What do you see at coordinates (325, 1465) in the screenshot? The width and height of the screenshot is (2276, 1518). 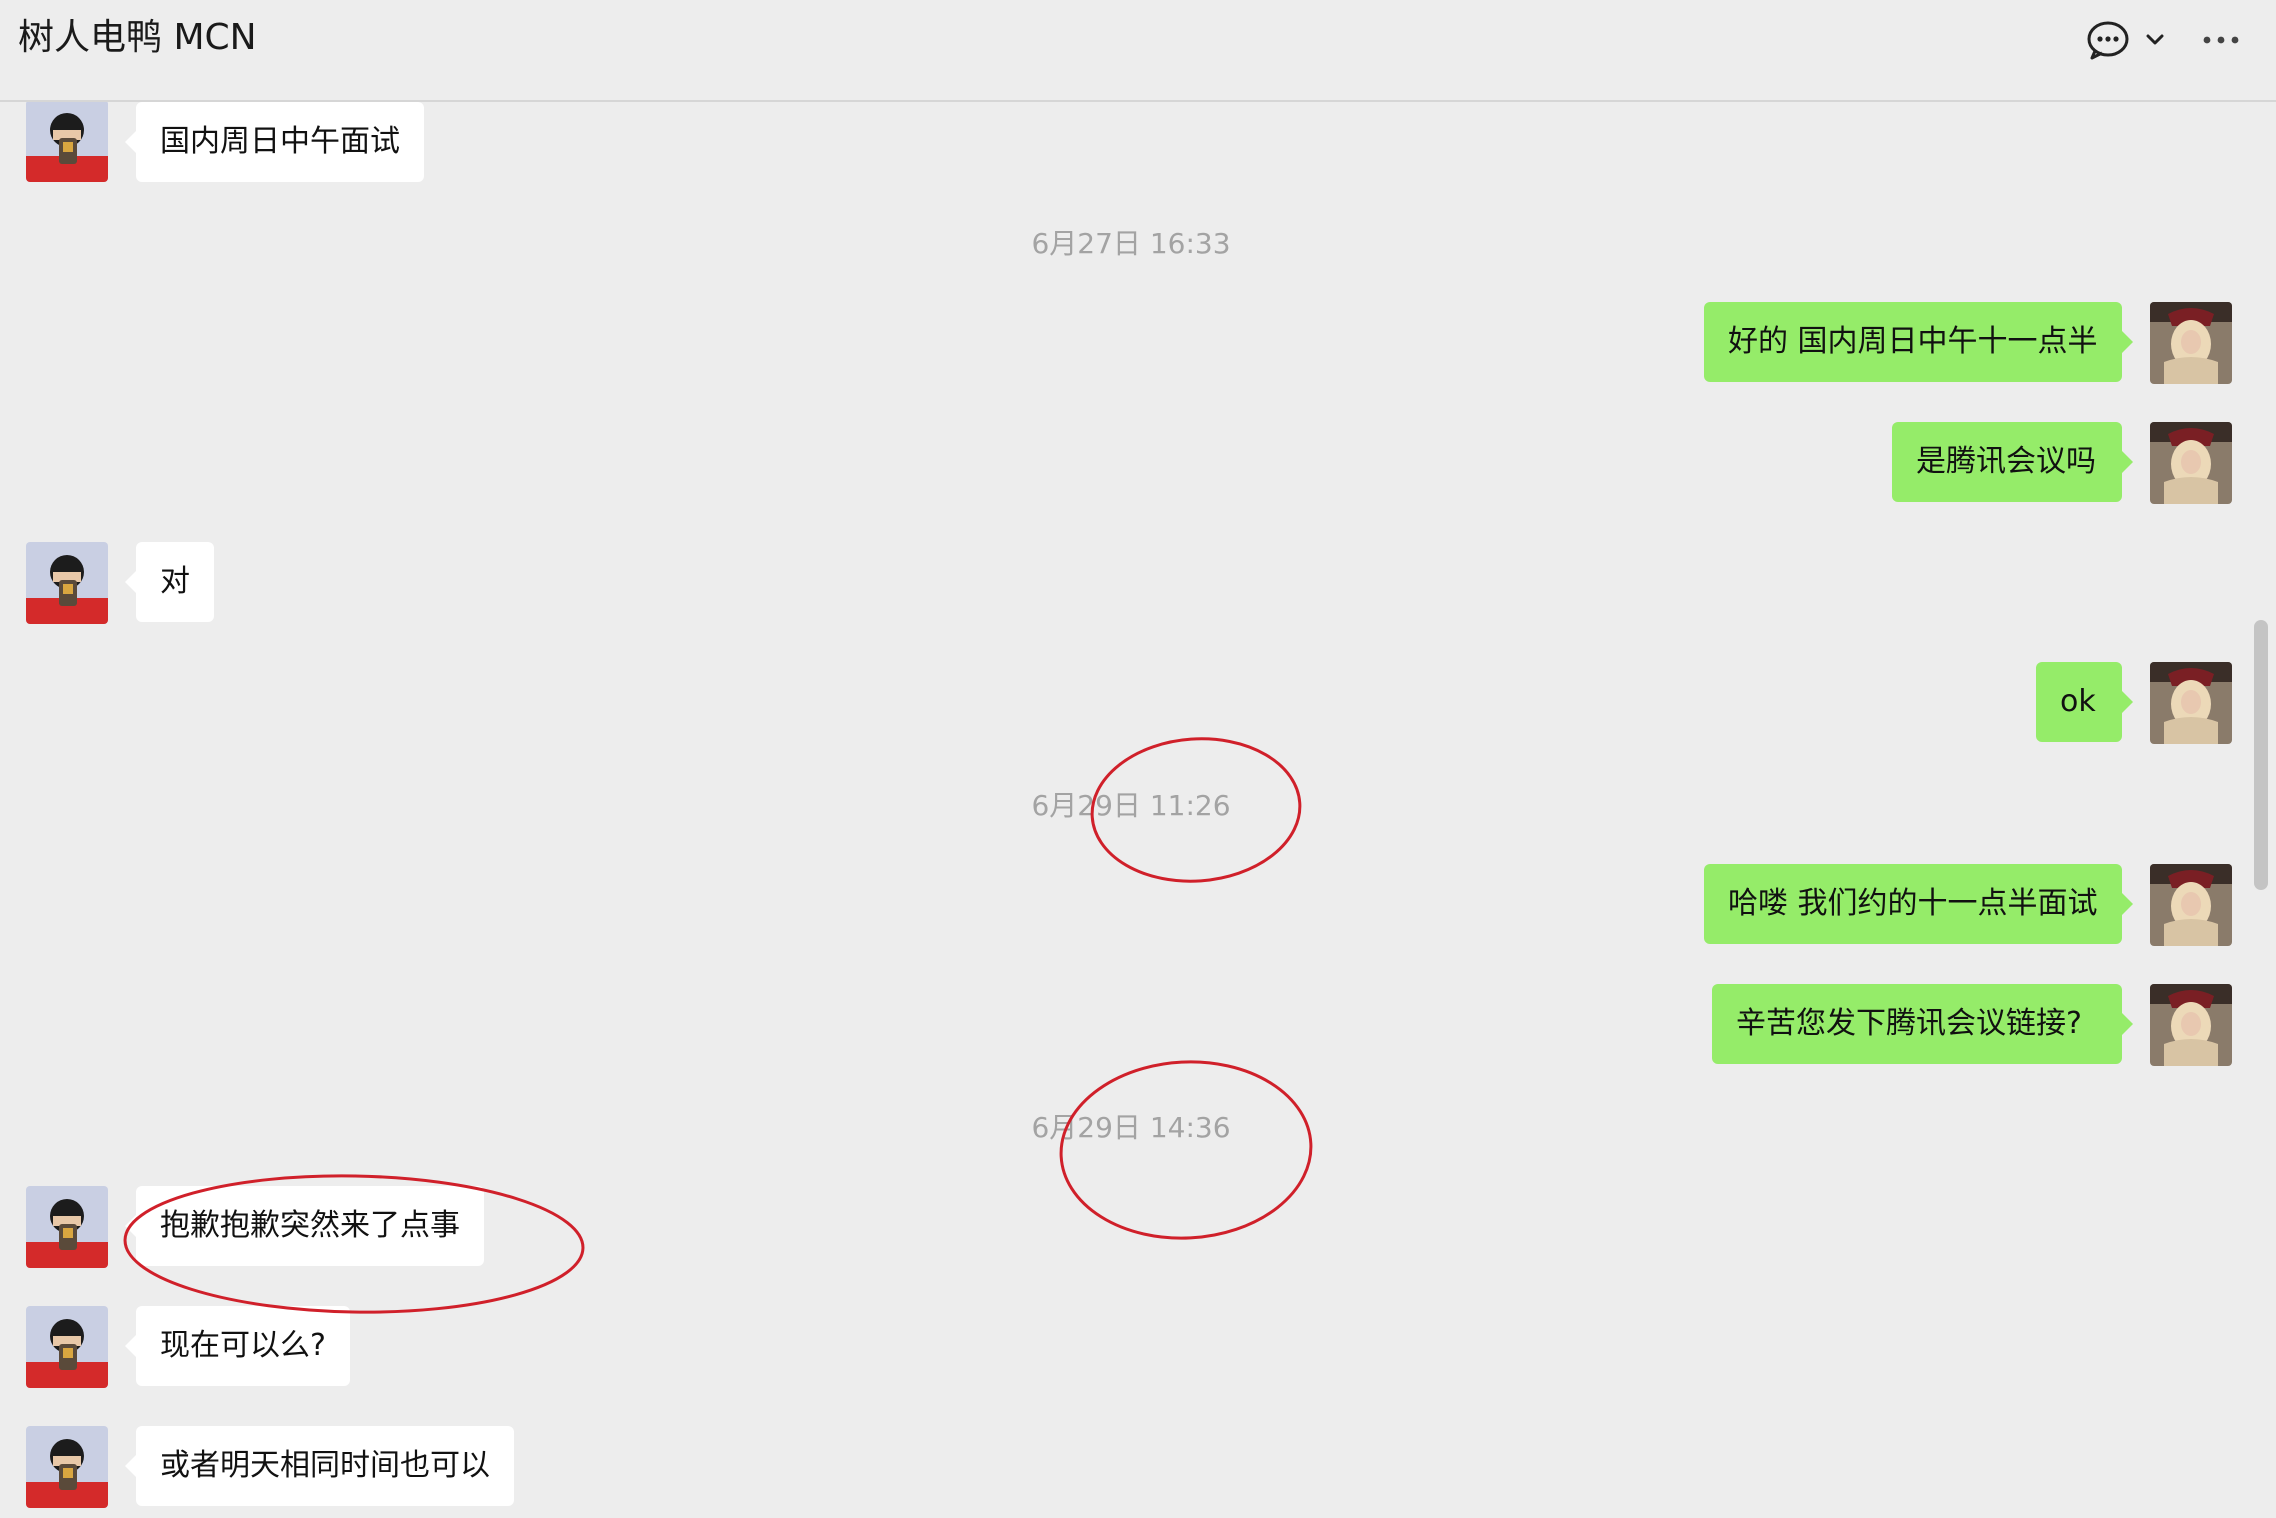 I see `message-text: 或者明天相同时间也可以` at bounding box center [325, 1465].